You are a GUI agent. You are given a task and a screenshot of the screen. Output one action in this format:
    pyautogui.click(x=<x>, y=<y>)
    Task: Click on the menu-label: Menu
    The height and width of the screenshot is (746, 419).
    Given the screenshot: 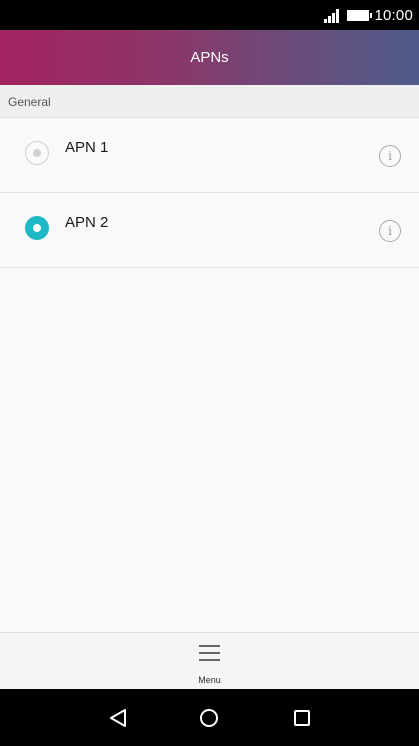 What is the action you would take?
    pyautogui.click(x=209, y=680)
    